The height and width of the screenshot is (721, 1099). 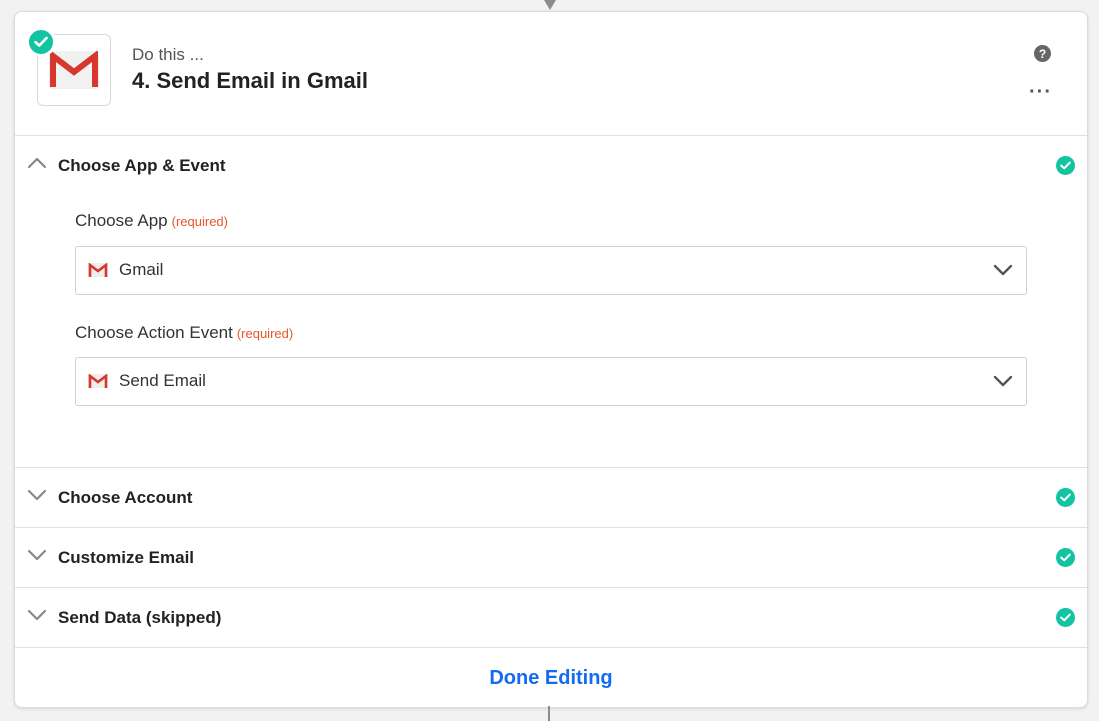 I want to click on step-title: 4. Send Email in Gmail, so click(x=250, y=80).